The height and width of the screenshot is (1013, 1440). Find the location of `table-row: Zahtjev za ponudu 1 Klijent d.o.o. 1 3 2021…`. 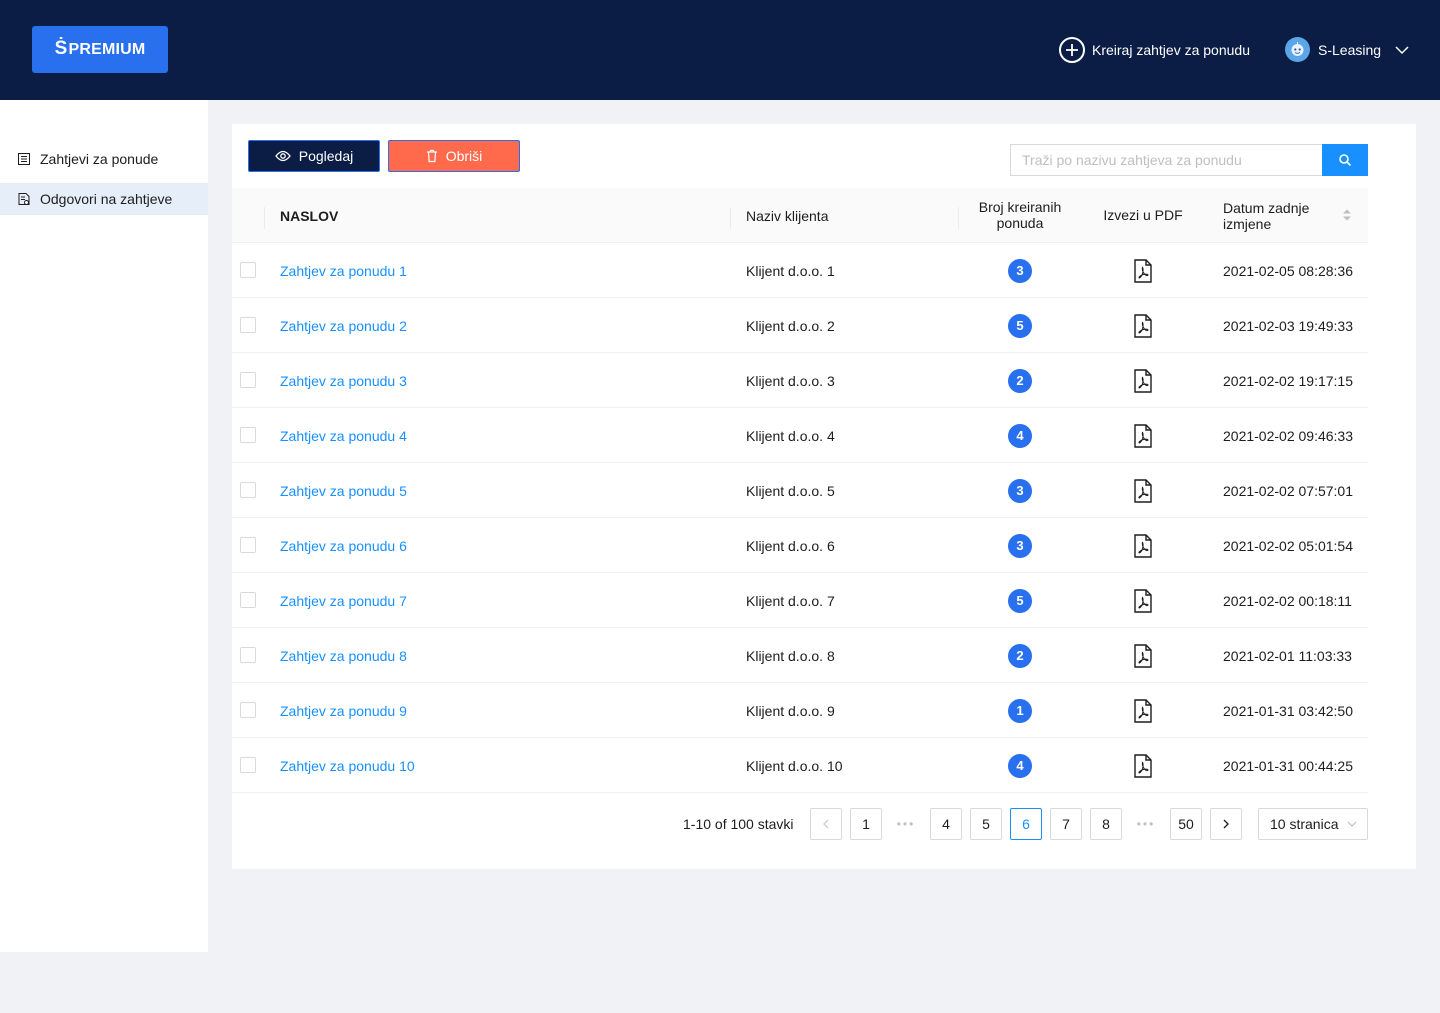

table-row: Zahtjev za ponudu 1 Klijent d.o.o. 1 3 2021… is located at coordinates (800, 270).